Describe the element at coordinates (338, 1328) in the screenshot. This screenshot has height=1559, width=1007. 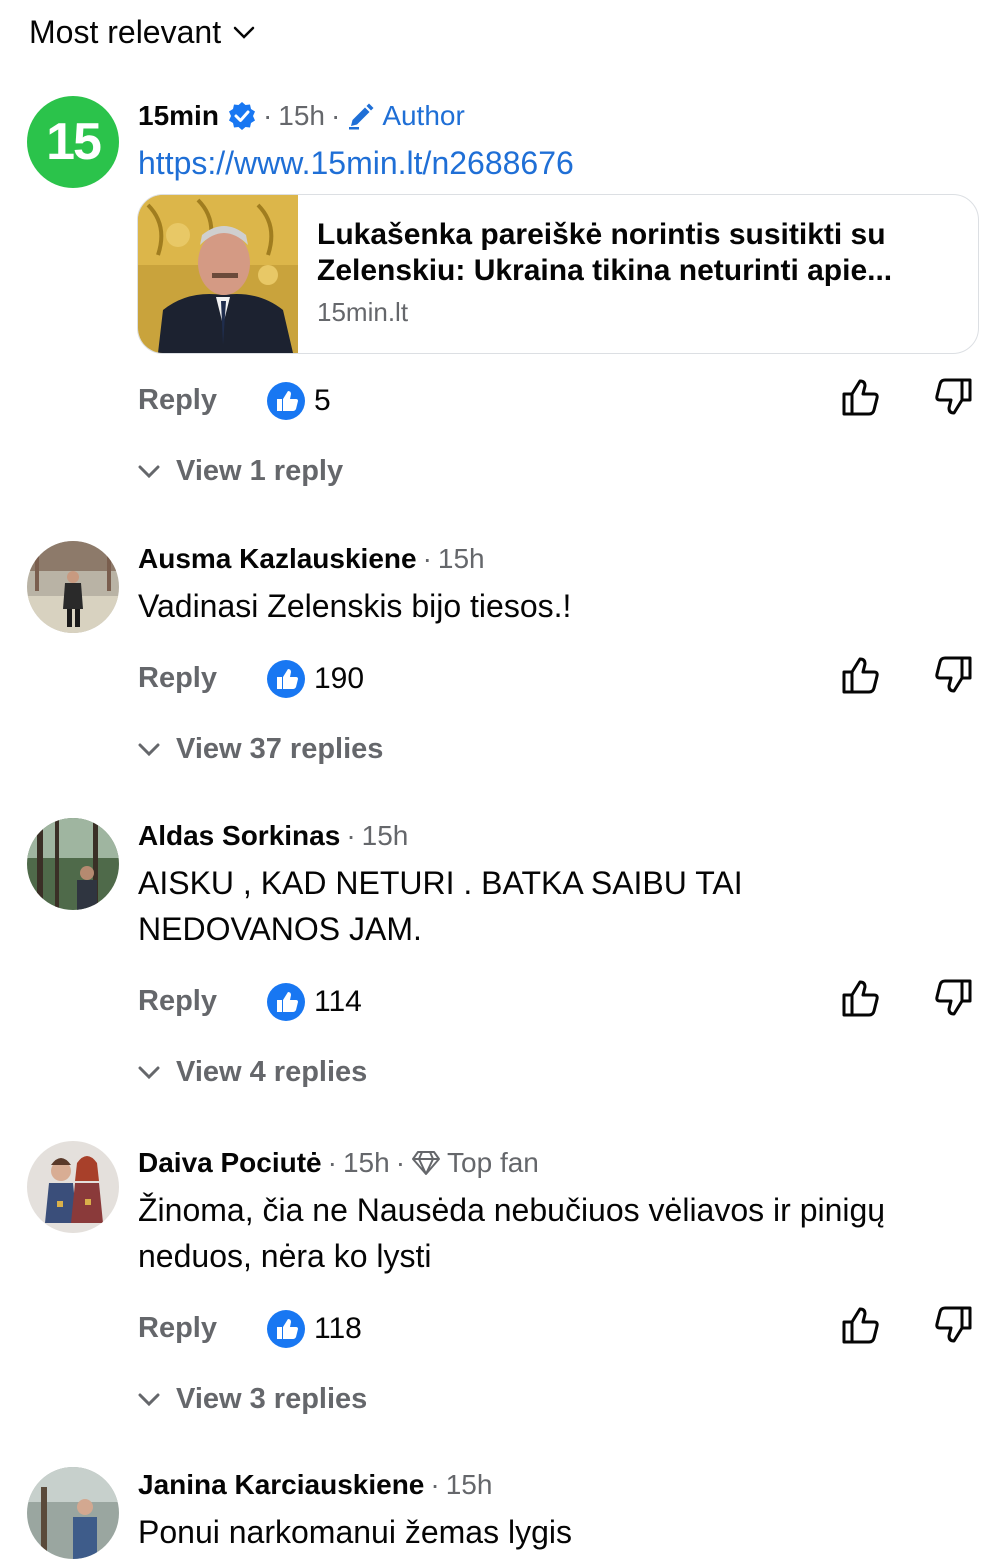
I see `reaction-count: 118` at that location.